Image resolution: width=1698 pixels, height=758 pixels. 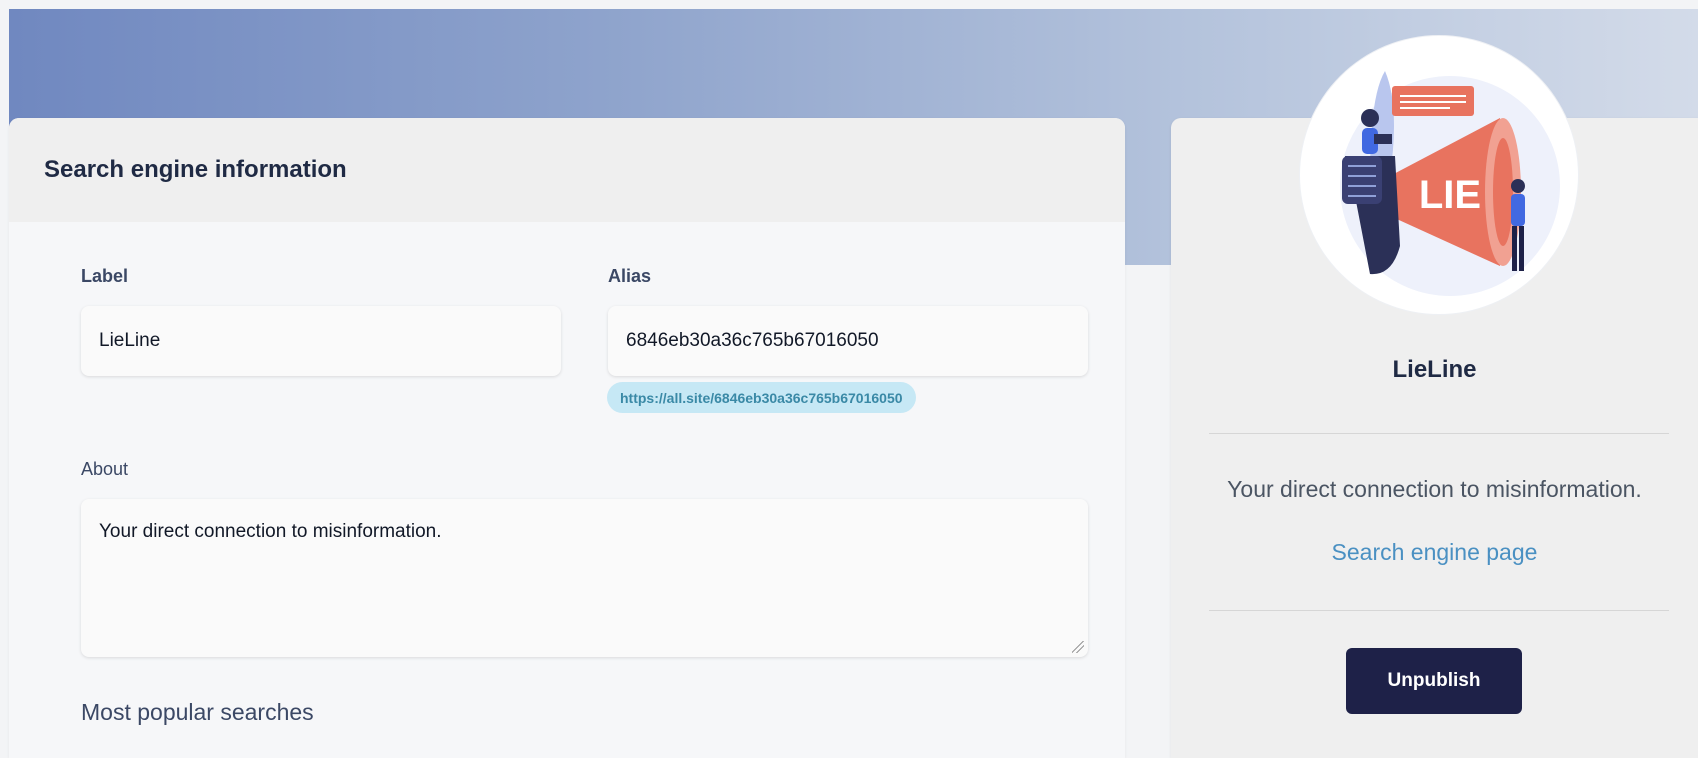 What do you see at coordinates (567, 170) in the screenshot?
I see `card-header: Search engine information` at bounding box center [567, 170].